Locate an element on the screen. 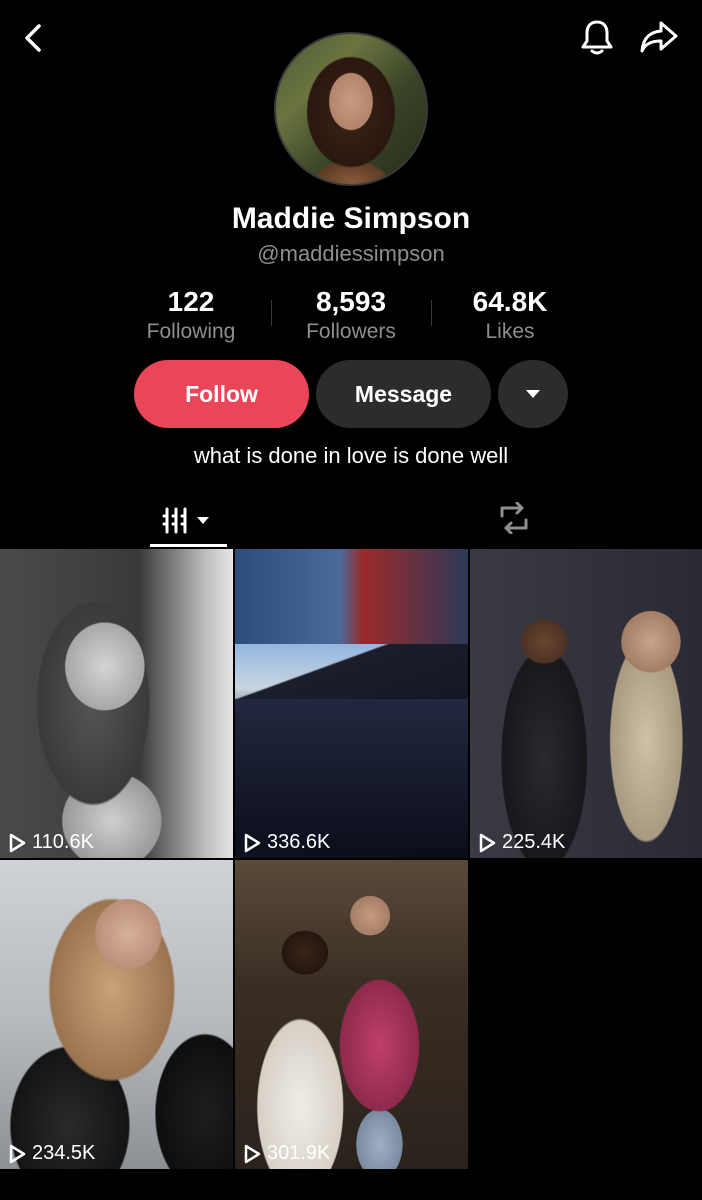 This screenshot has height=1200, width=702. back-button is located at coordinates (34, 38).